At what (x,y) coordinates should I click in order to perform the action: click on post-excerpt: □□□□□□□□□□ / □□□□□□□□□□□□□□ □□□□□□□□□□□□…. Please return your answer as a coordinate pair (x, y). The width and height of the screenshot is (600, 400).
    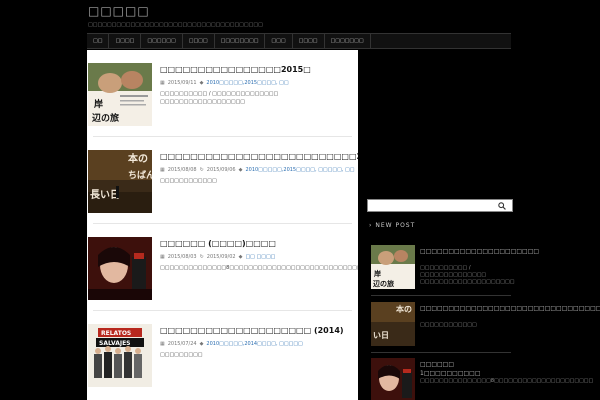
    Looking at the image, I should click on (219, 98).